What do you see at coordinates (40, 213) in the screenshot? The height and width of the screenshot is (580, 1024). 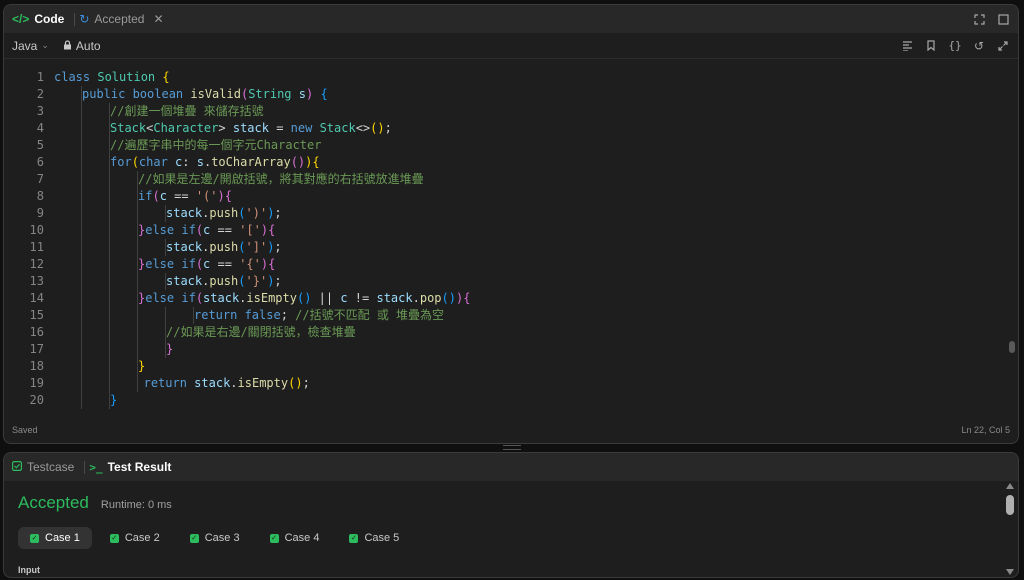 I see `line-number: 9` at bounding box center [40, 213].